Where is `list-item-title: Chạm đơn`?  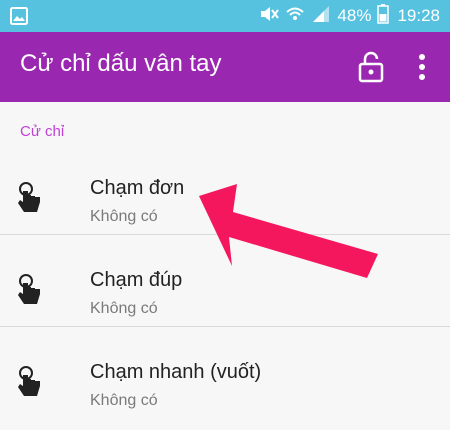 list-item-title: Chạm đơn is located at coordinates (137, 188).